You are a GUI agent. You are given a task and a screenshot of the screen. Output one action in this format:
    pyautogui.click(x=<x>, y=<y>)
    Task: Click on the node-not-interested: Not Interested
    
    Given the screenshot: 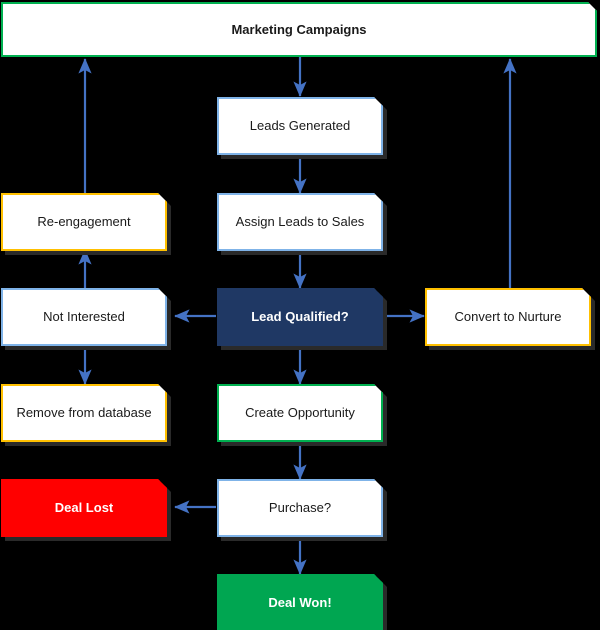 What is the action you would take?
    pyautogui.click(x=84, y=317)
    